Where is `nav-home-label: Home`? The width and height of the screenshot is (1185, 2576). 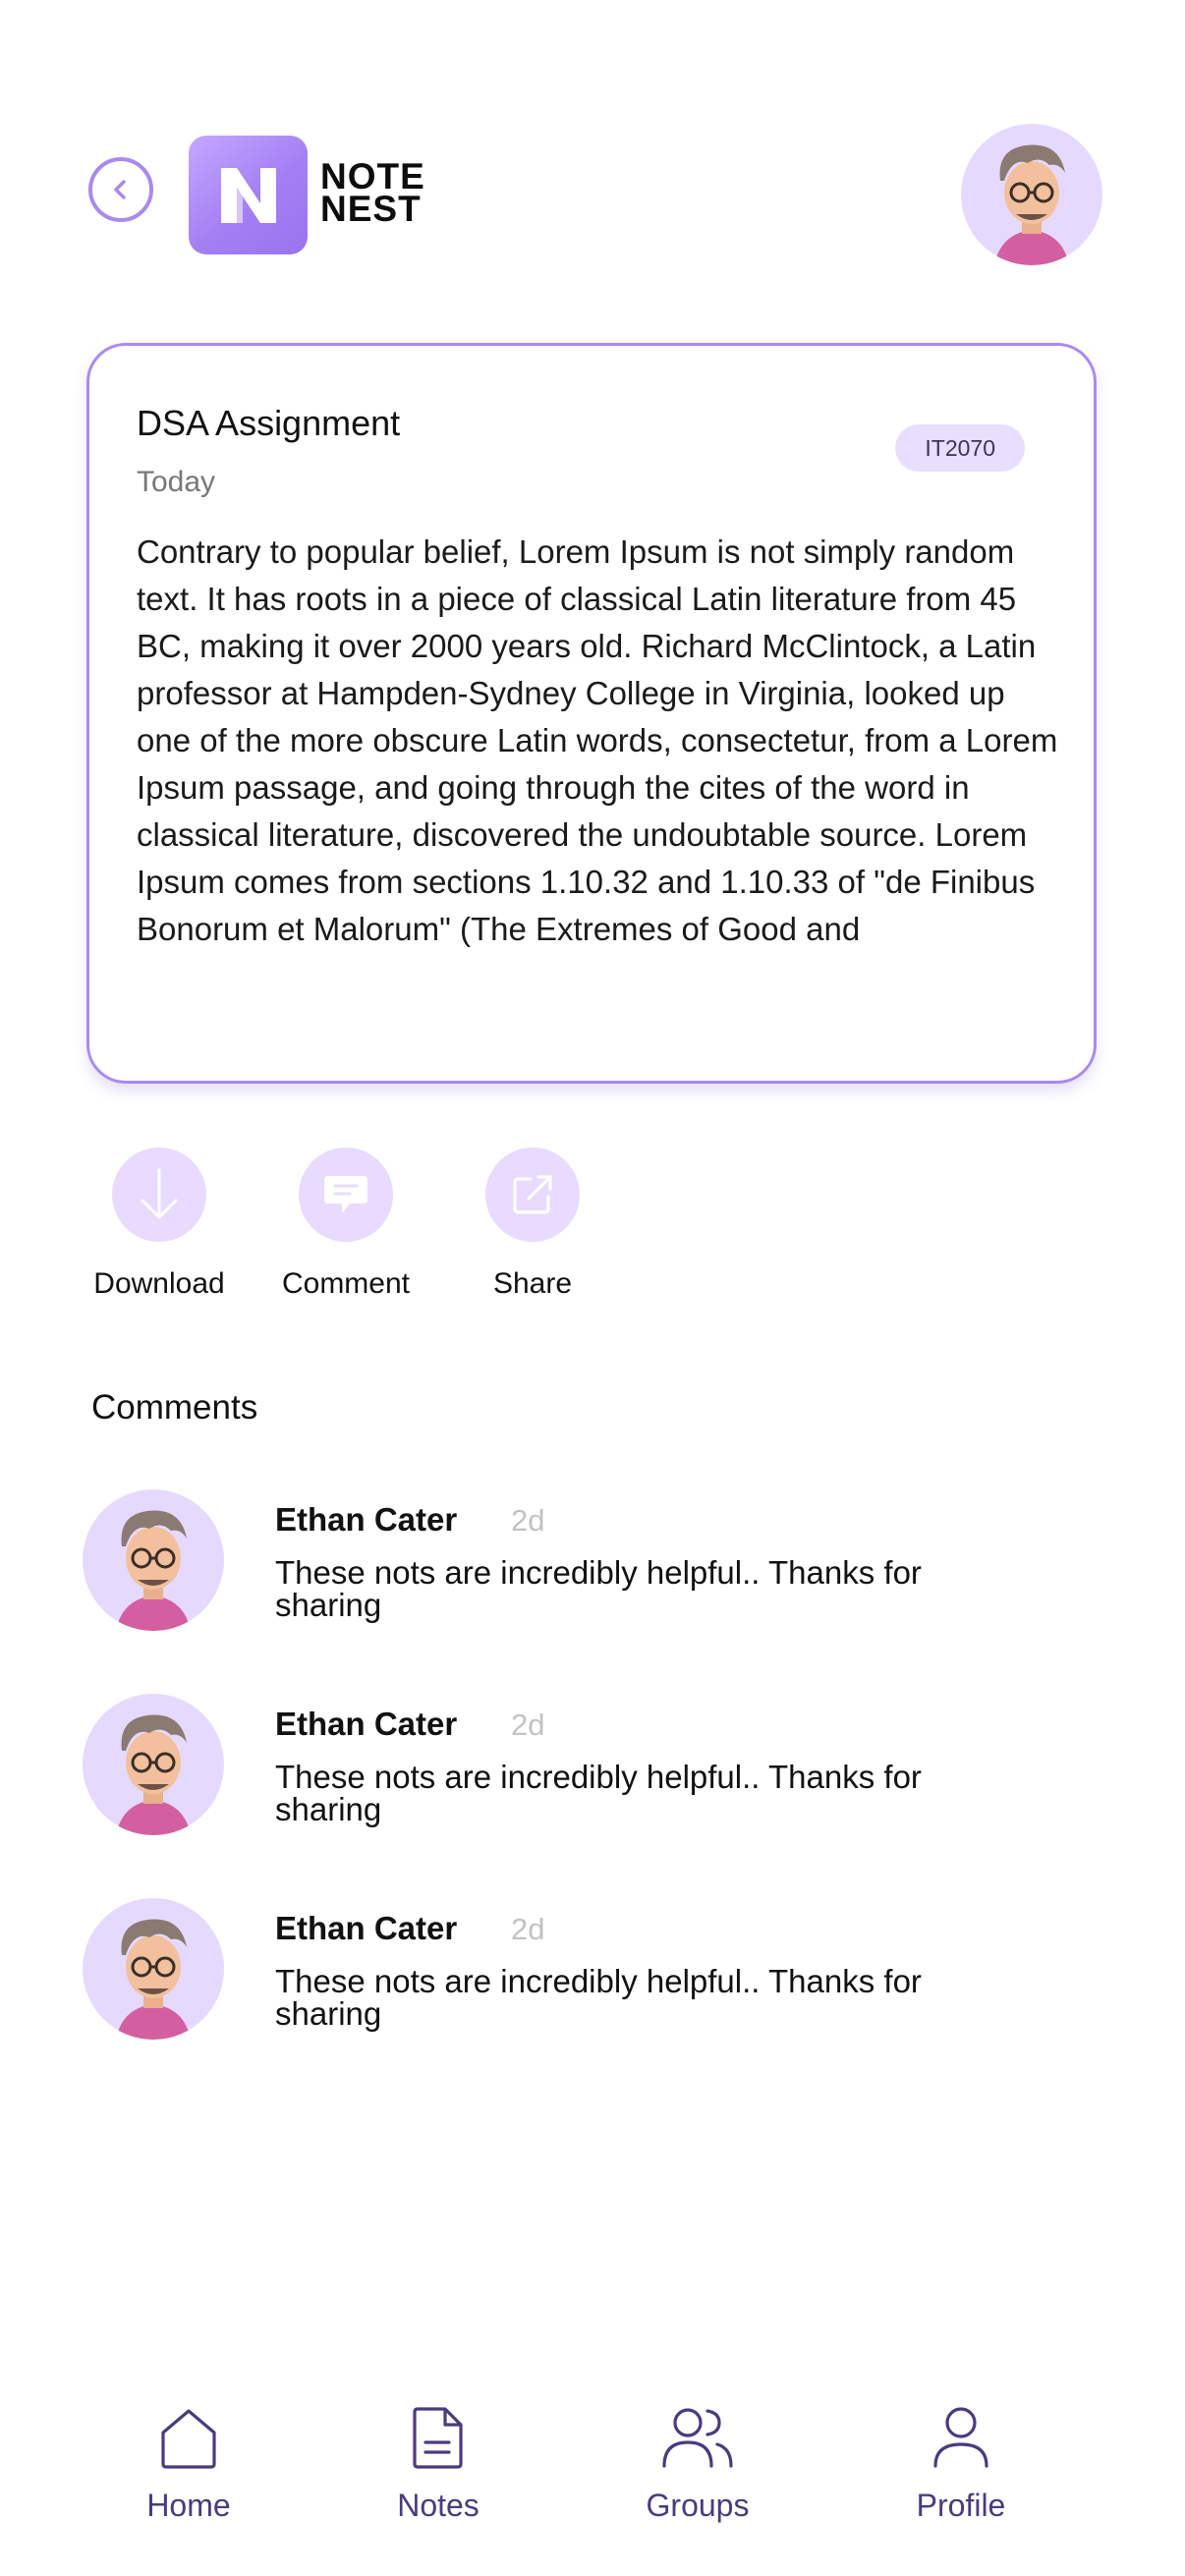 nav-home-label: Home is located at coordinates (189, 2505).